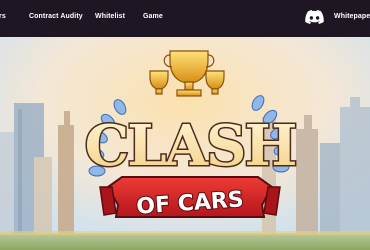 The image size is (370, 250). I want to click on nav-link-contract-audit: Contract Audity, so click(56, 16).